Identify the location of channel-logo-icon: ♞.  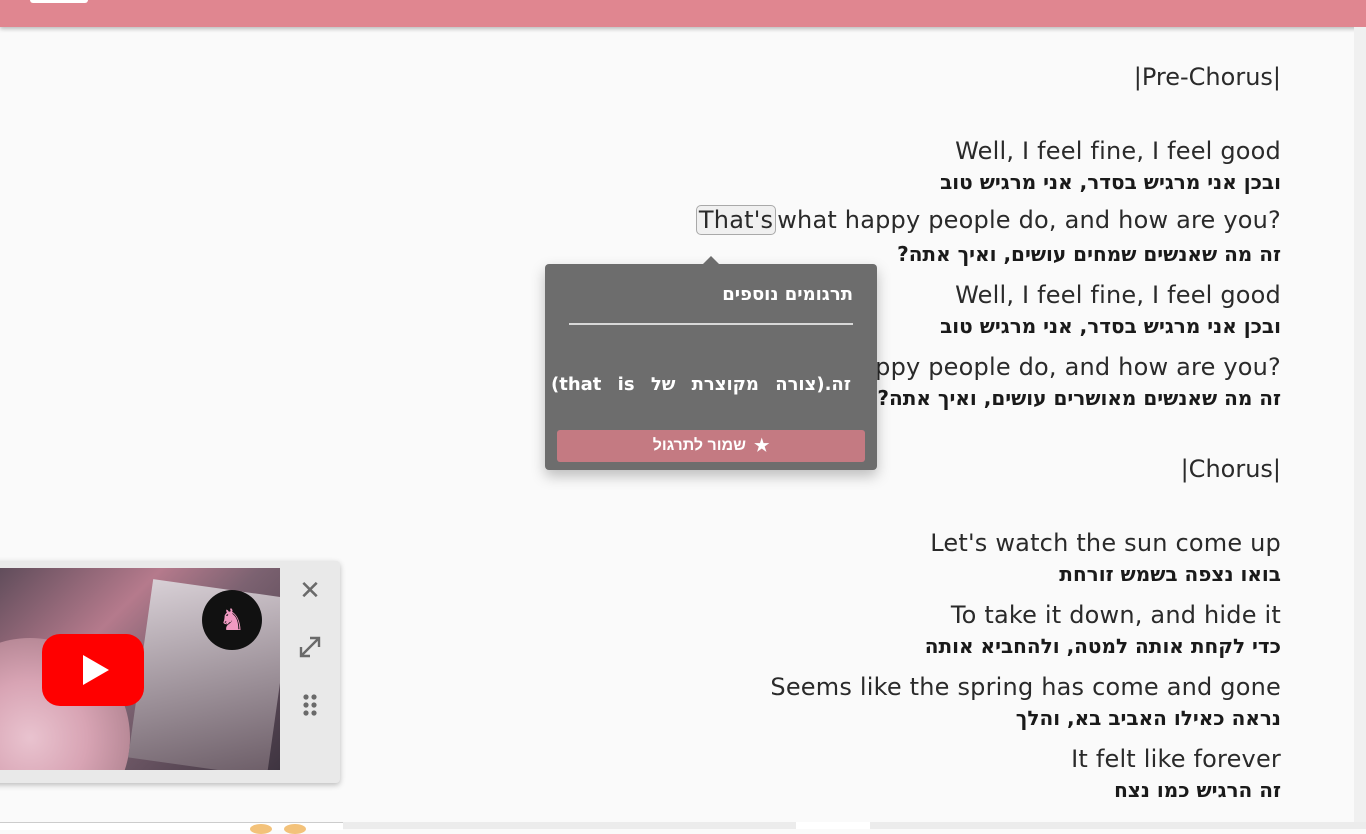
(232, 620).